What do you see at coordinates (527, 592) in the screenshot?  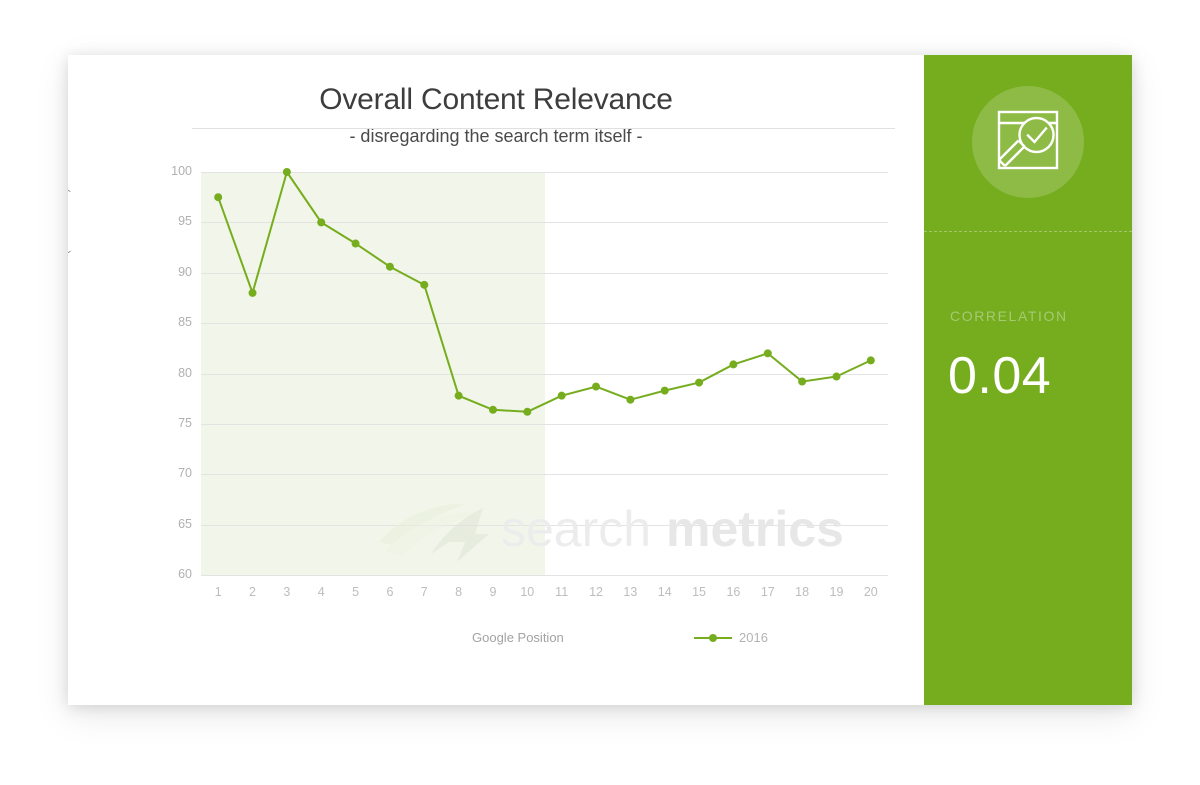 I see `x-tick-label: 10` at bounding box center [527, 592].